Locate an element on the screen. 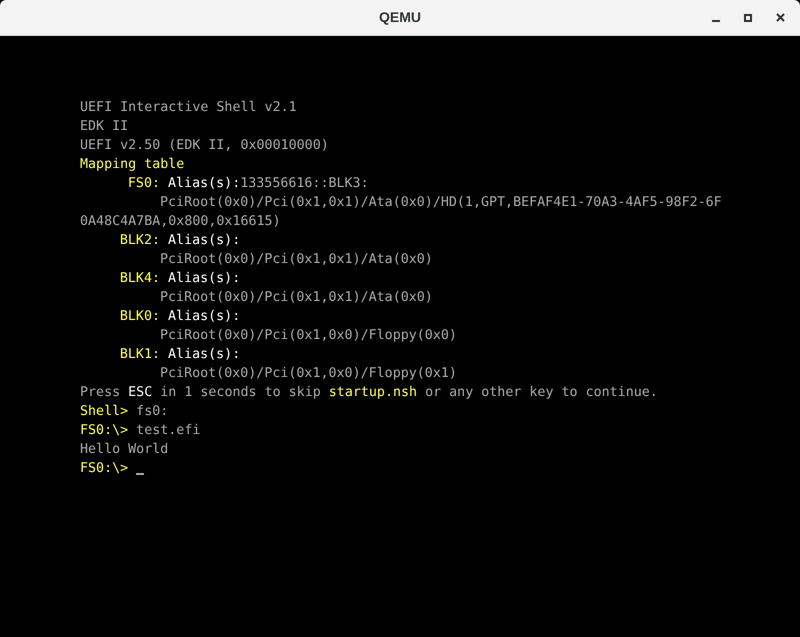 The height and width of the screenshot is (637, 800). console-line: BLK0: Alias(s): is located at coordinates (179, 317).